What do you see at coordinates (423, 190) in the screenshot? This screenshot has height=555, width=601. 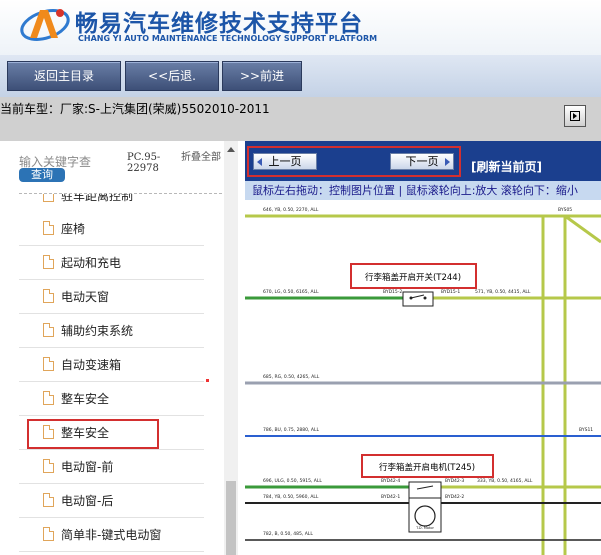 I see `usage-hint: 鼠标左右拖动：控制图片位置 | 鼠标滚轮向上:放大 滚轮向下：缩小` at bounding box center [423, 190].